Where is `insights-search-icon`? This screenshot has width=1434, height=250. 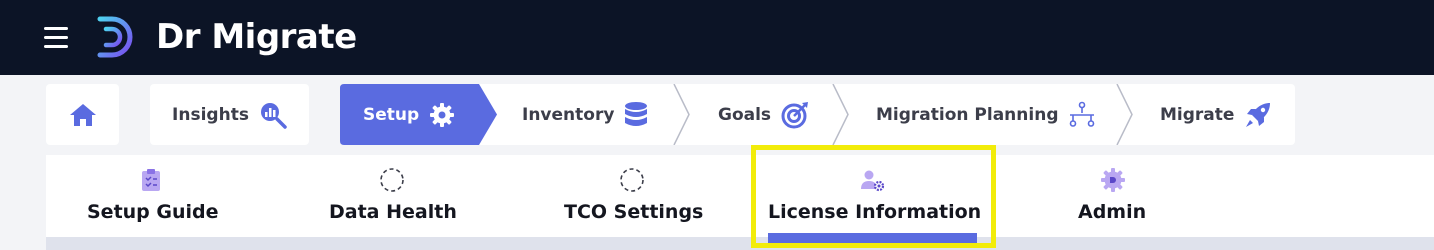 insights-search-icon is located at coordinates (273, 115).